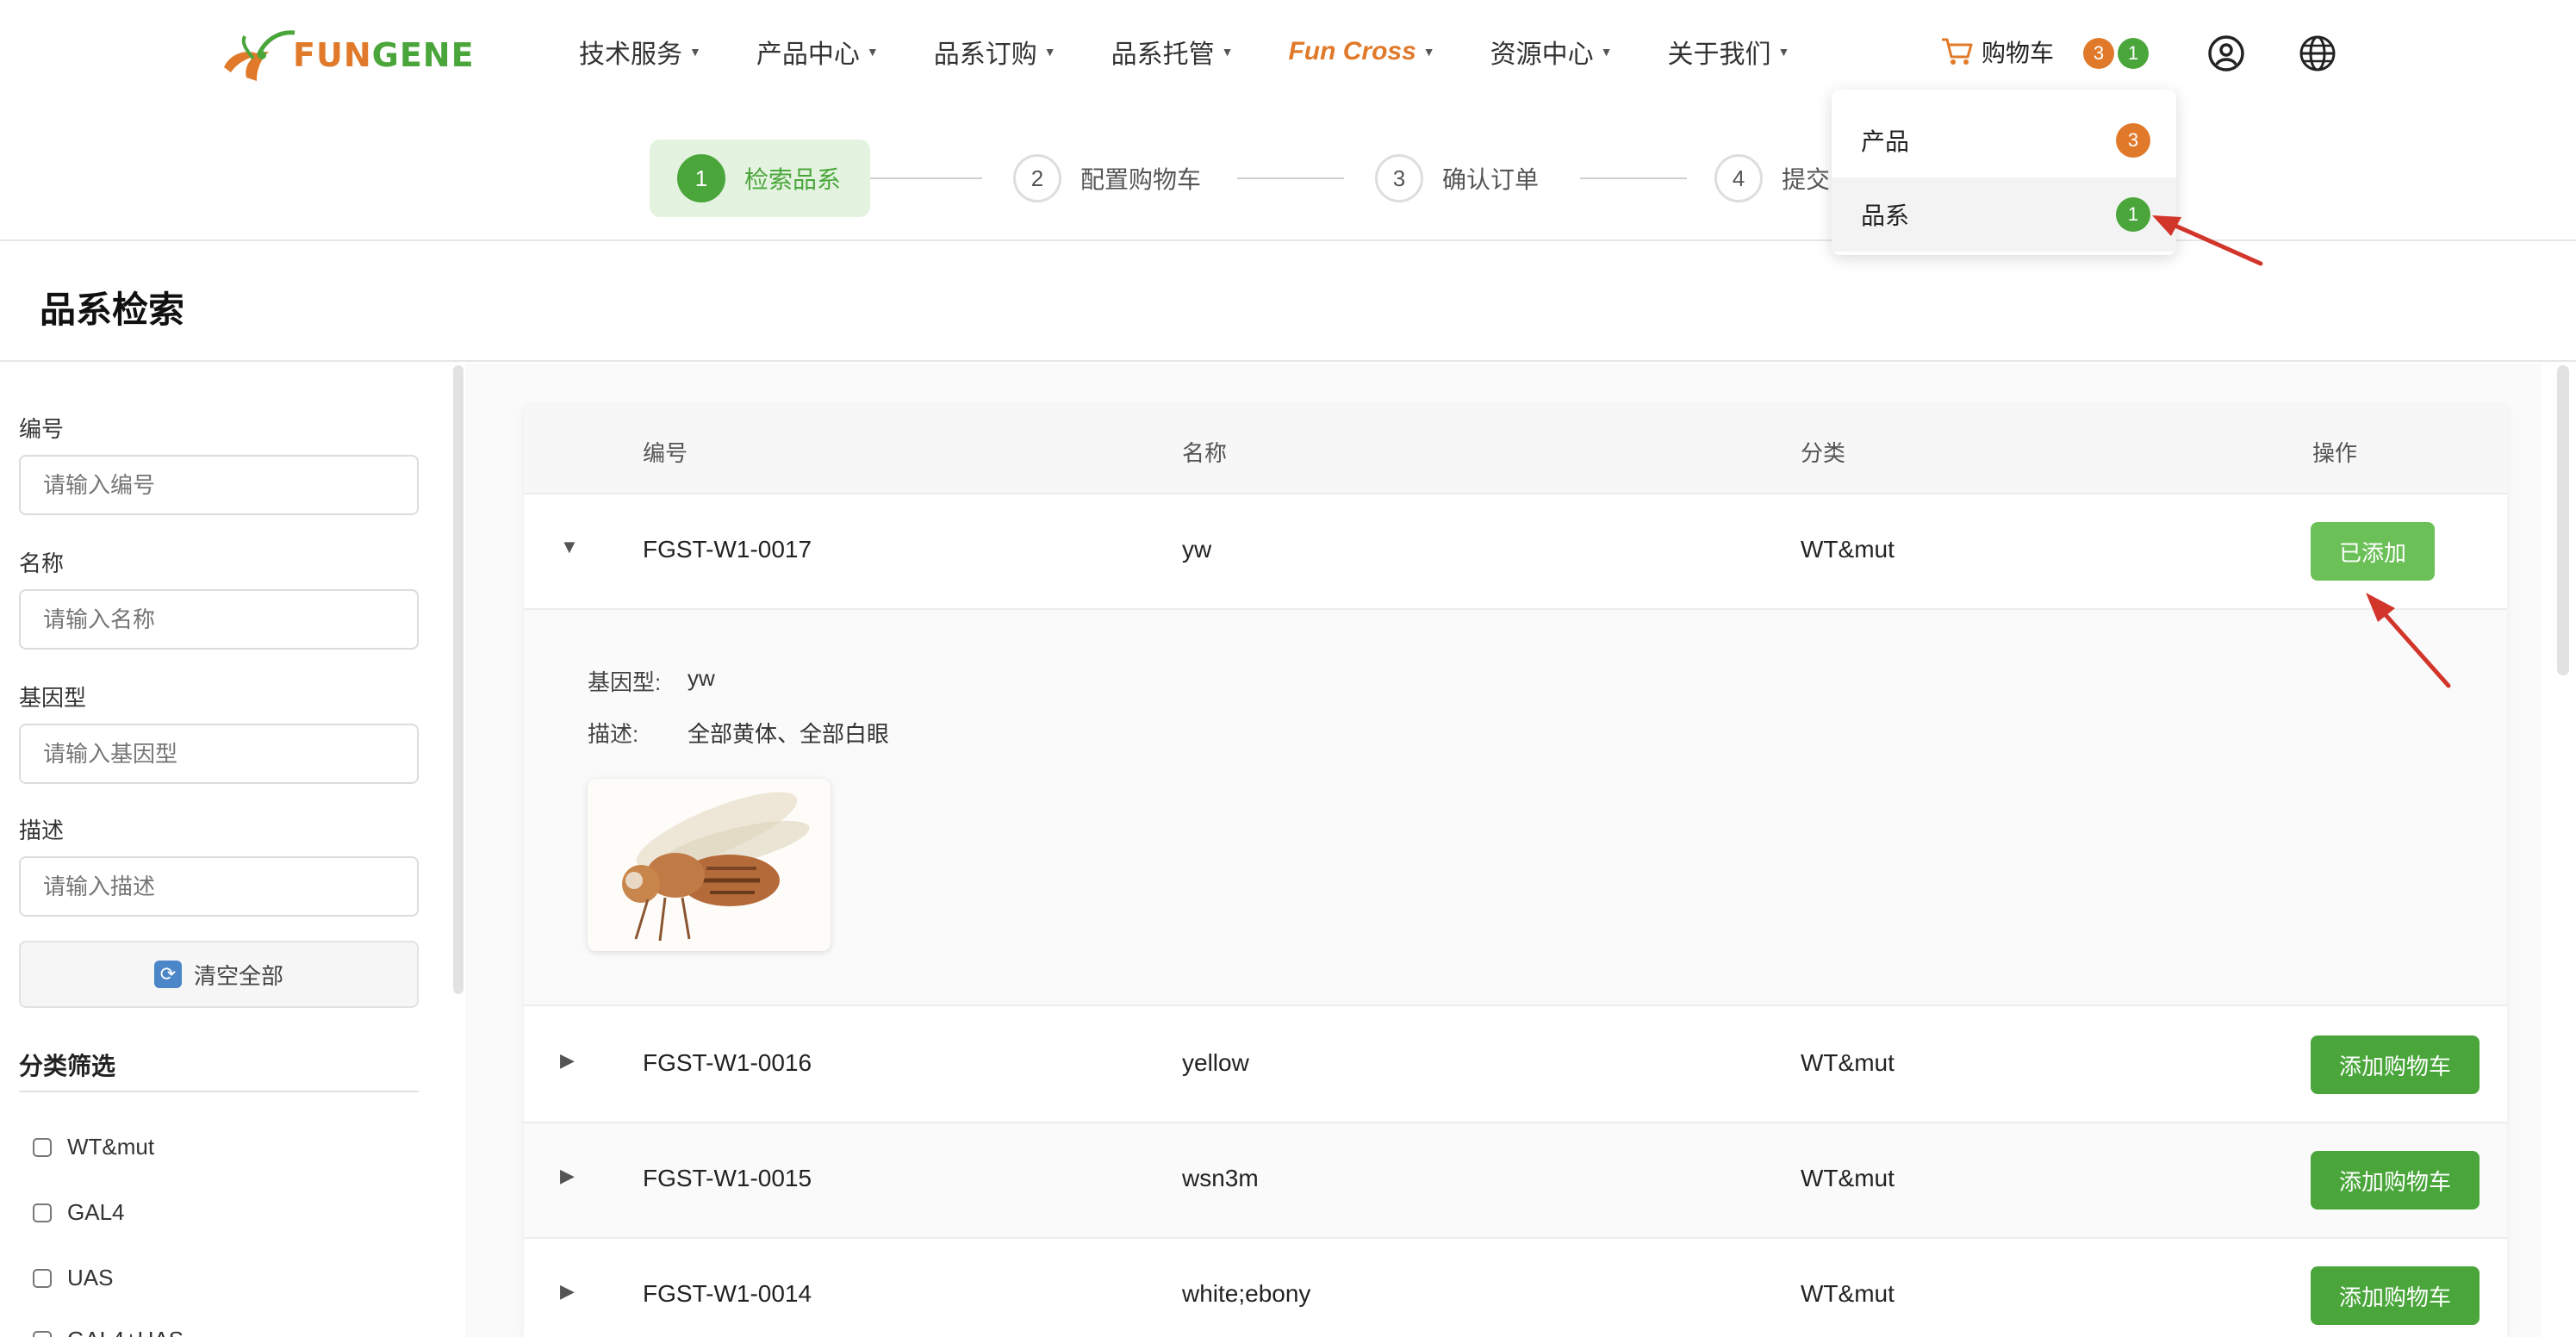  Describe the element at coordinates (1221, 1178) in the screenshot. I see `strain-name: wsn3m` at that location.